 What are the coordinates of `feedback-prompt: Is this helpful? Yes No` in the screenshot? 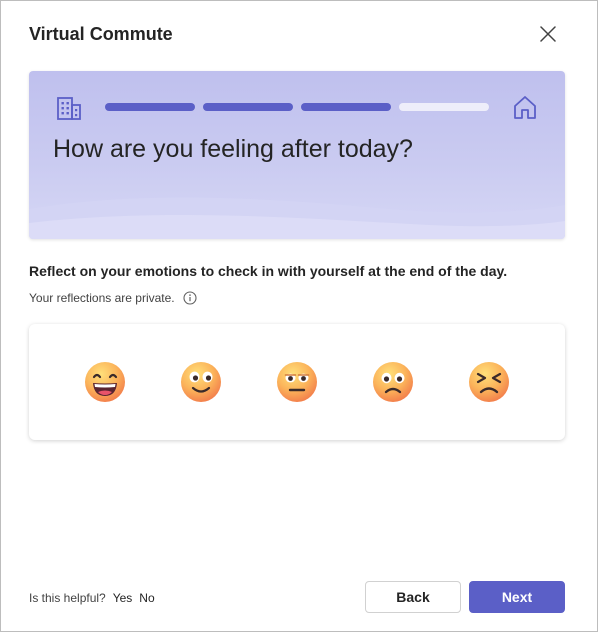 It's located at (92, 598).